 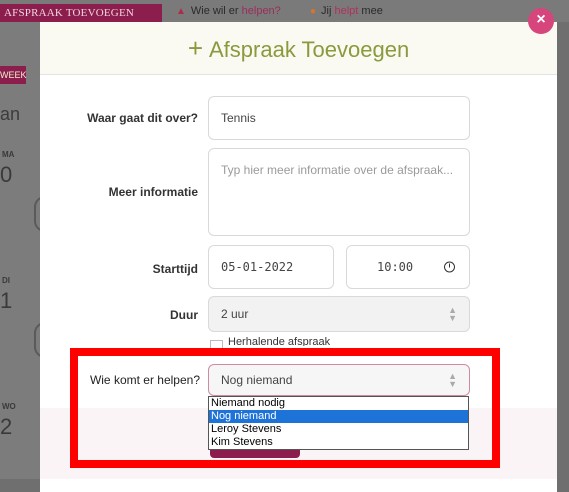 I want to click on duration-label: Duur, so click(x=184, y=315).